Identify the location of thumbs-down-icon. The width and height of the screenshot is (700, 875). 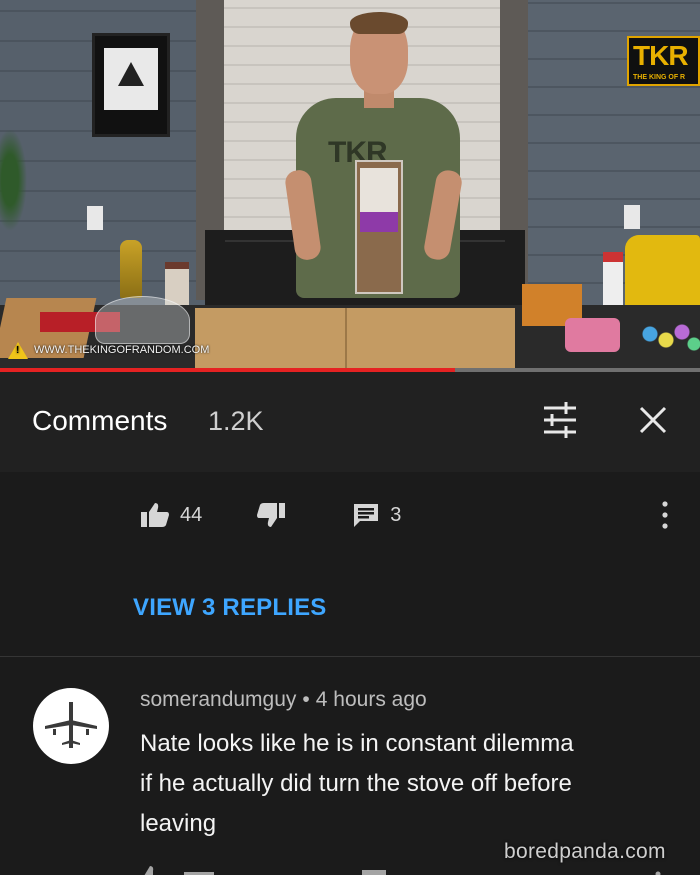
(271, 515).